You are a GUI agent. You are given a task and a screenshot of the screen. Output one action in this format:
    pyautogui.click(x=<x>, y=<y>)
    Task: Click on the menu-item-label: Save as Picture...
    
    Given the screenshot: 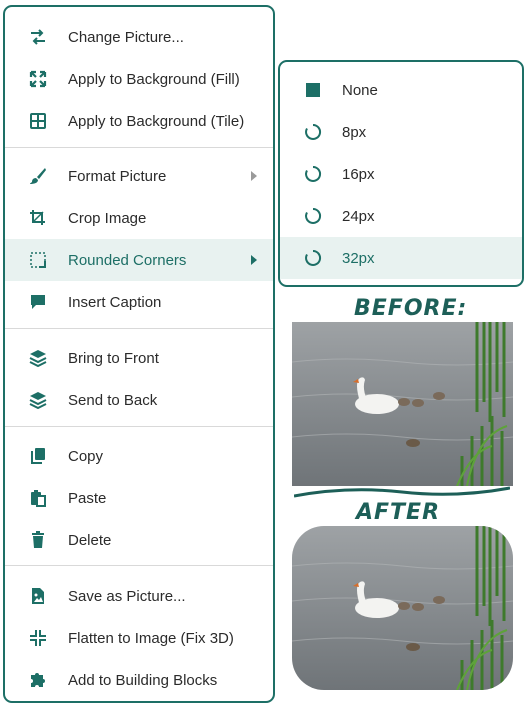 What is the action you would take?
    pyautogui.click(x=127, y=596)
    